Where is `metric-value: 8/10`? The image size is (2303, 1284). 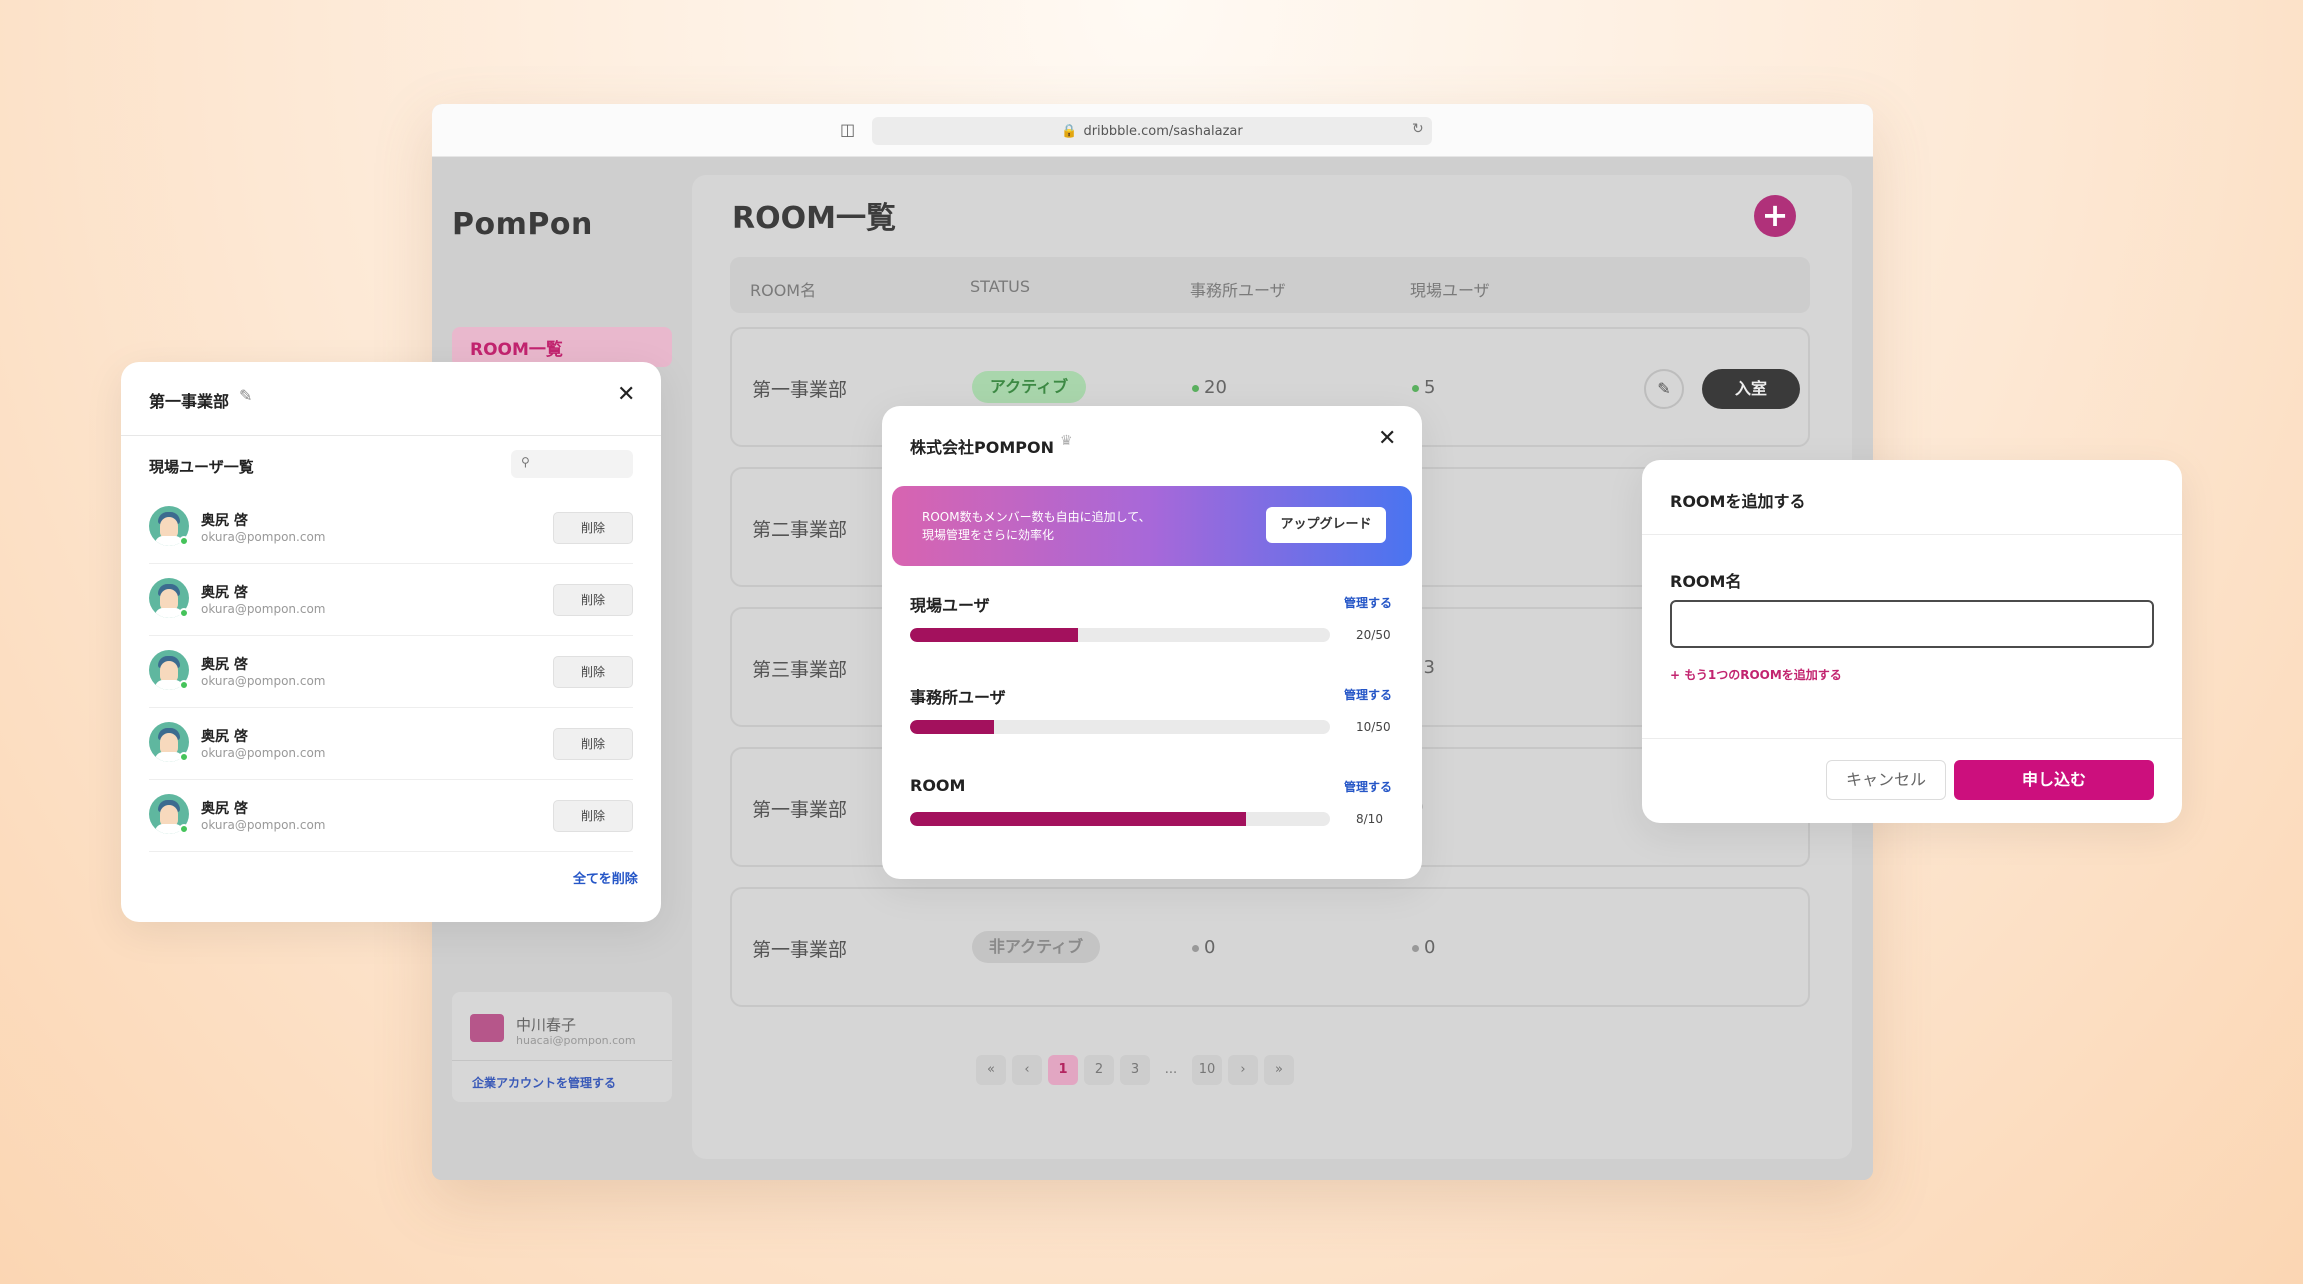
metric-value: 8/10 is located at coordinates (1369, 819).